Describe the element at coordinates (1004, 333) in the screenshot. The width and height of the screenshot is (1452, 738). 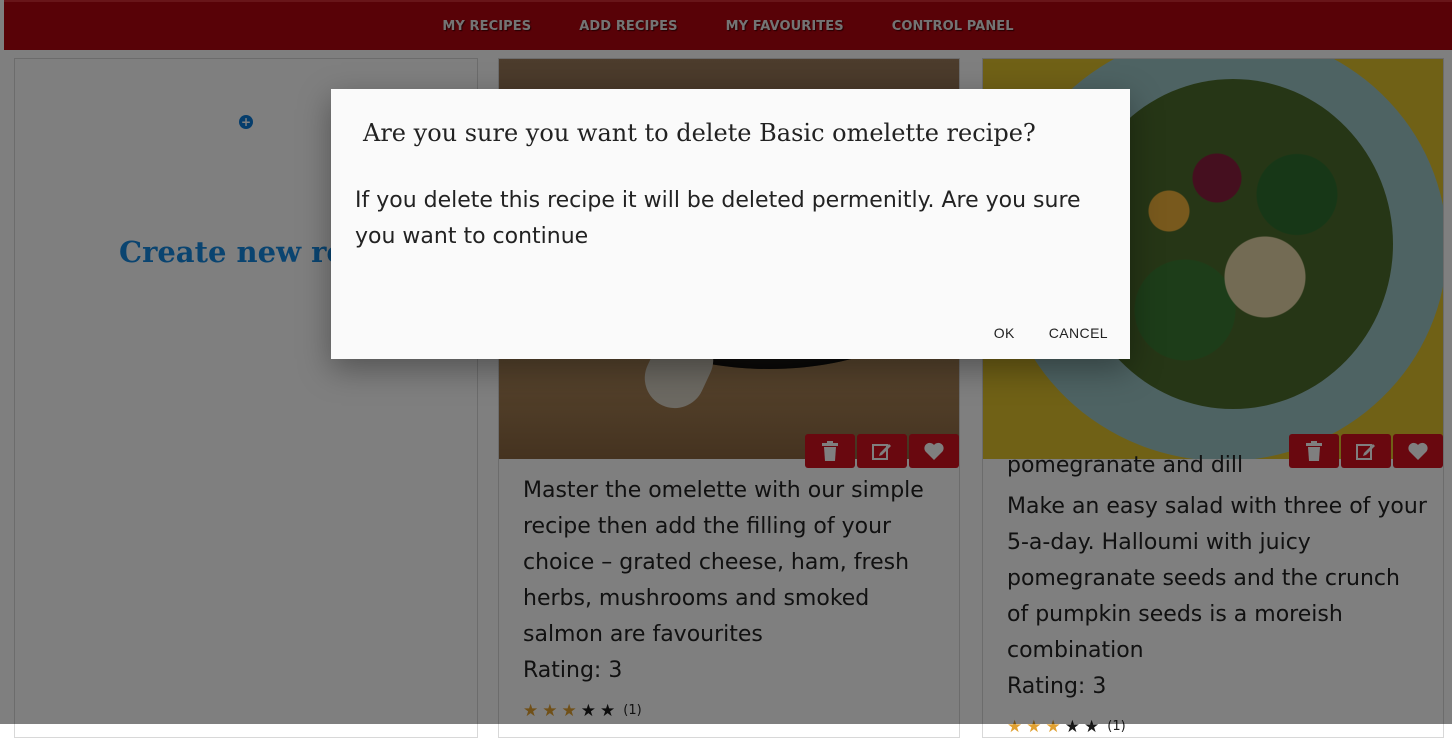
I see `ok-button: OK` at that location.